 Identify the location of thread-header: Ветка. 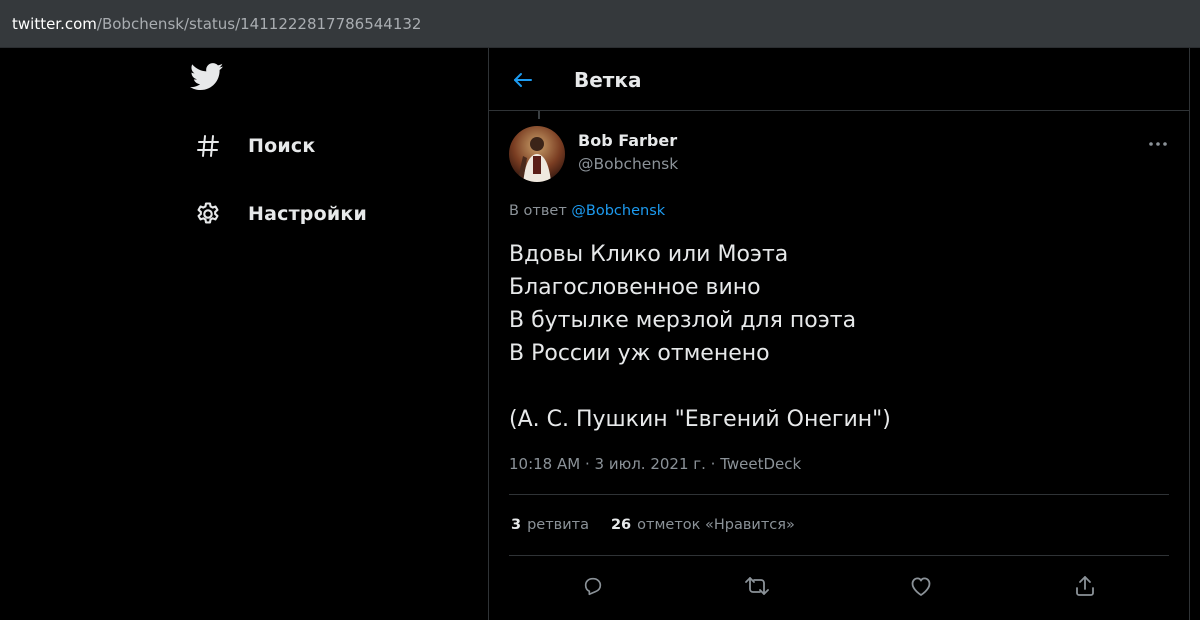
(839, 79).